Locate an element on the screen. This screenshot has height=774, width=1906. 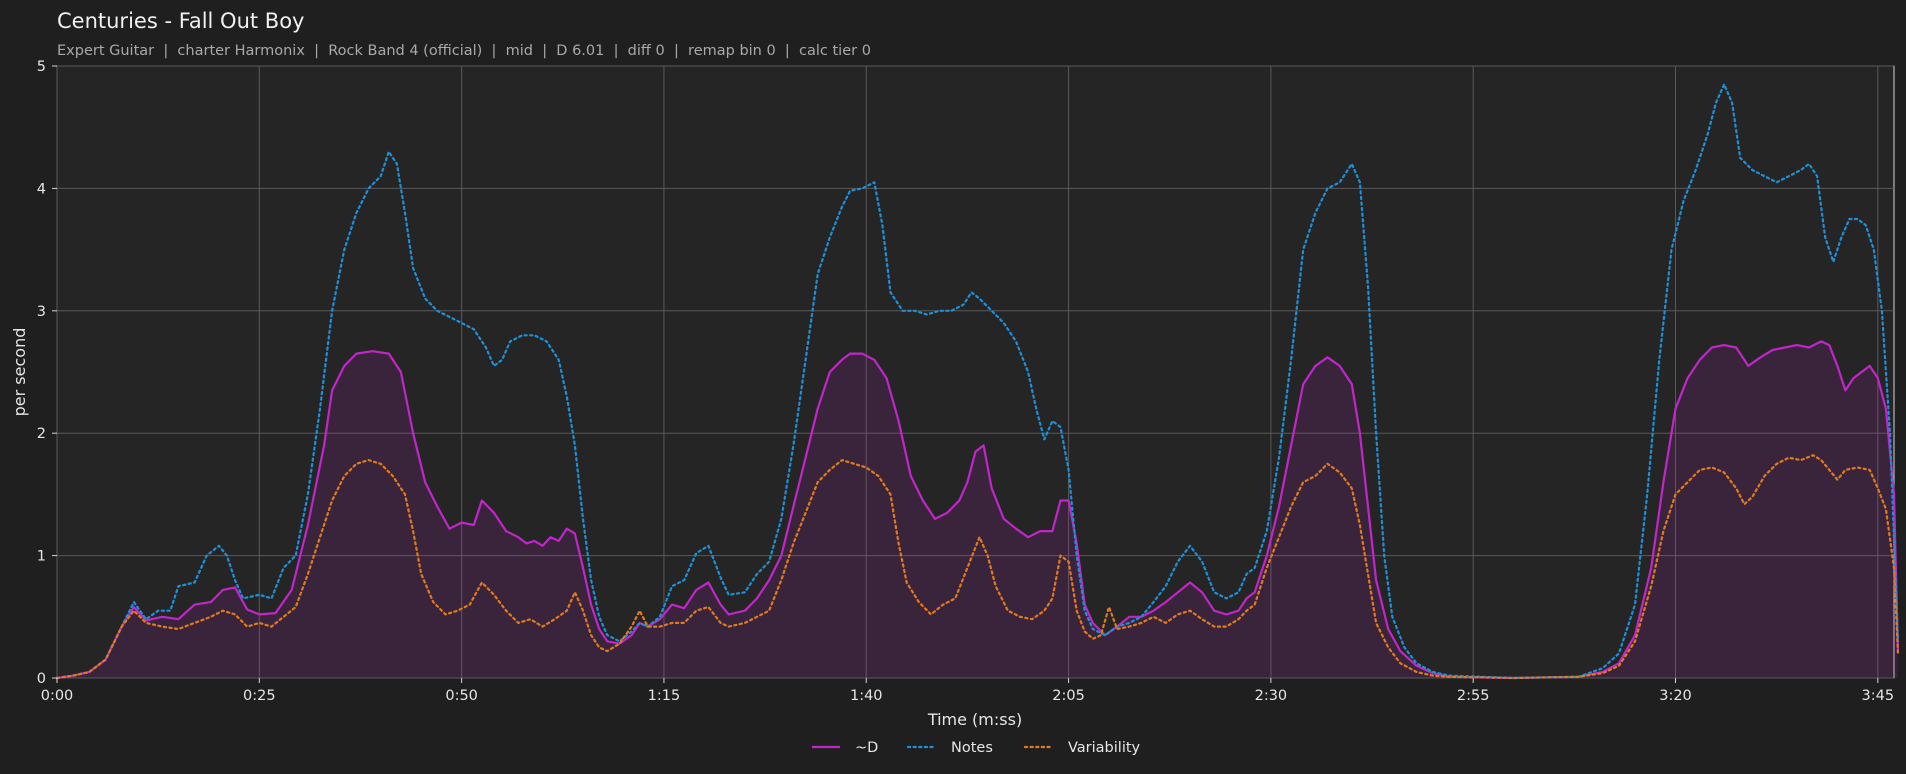
y-tick-label: 4 is located at coordinates (41, 189).